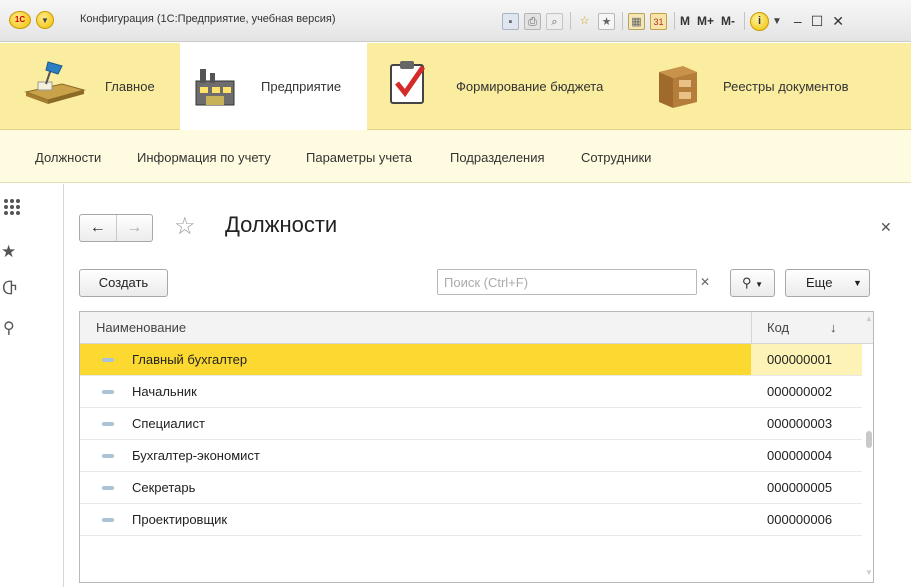 The width and height of the screenshot is (911, 587). Describe the element at coordinates (471, 520) in the screenshot. I see `table-row: Проектировщик 000000006` at that location.